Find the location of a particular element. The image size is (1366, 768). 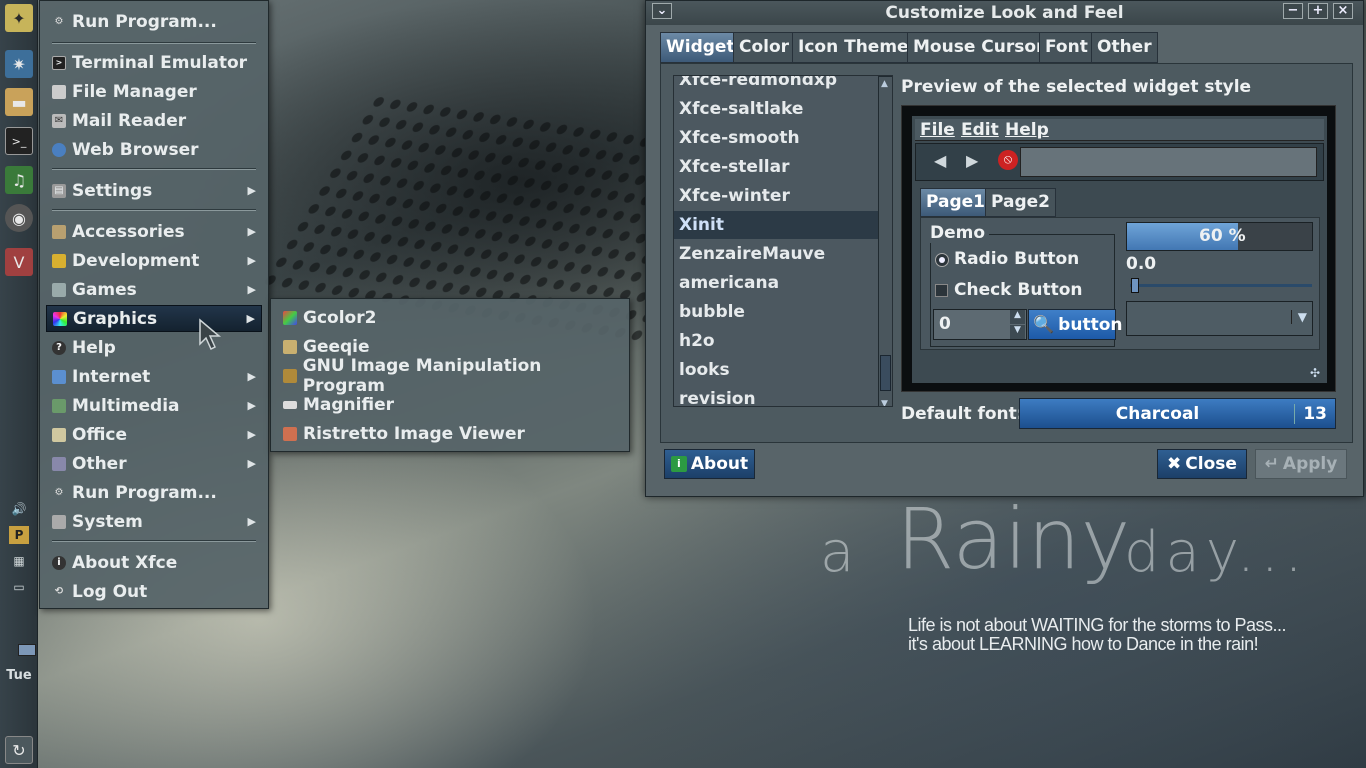

menu-item-office: Office ▶ is located at coordinates (154, 434).